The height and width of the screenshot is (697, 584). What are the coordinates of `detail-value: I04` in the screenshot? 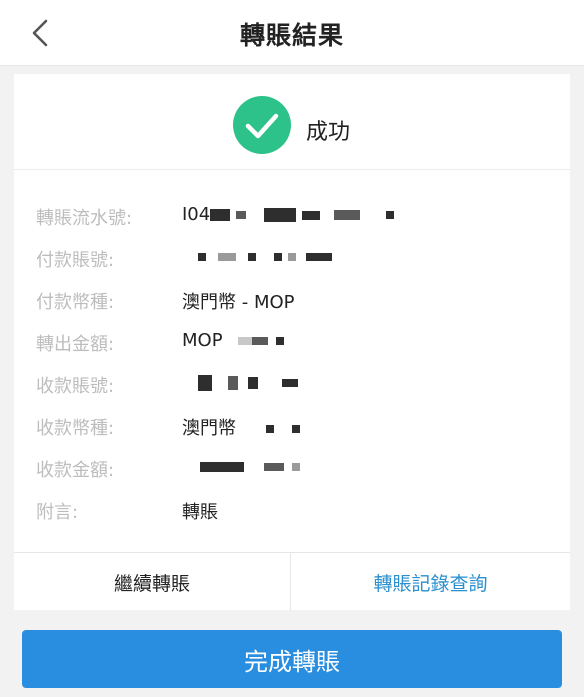 It's located at (291, 214).